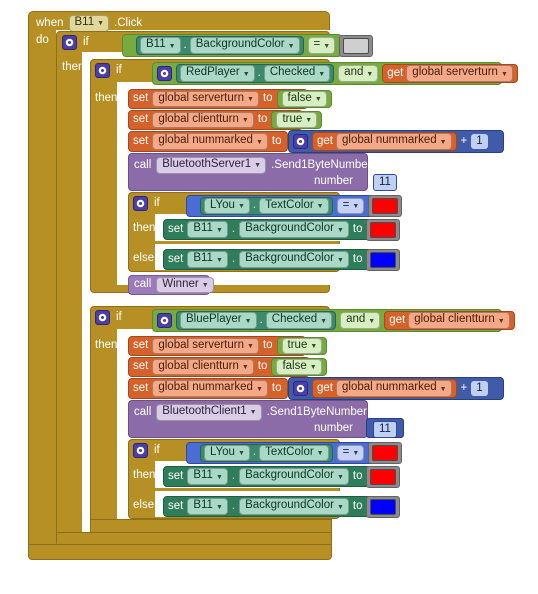  I want to click on event-component-field: B11 ▼, so click(89, 23).